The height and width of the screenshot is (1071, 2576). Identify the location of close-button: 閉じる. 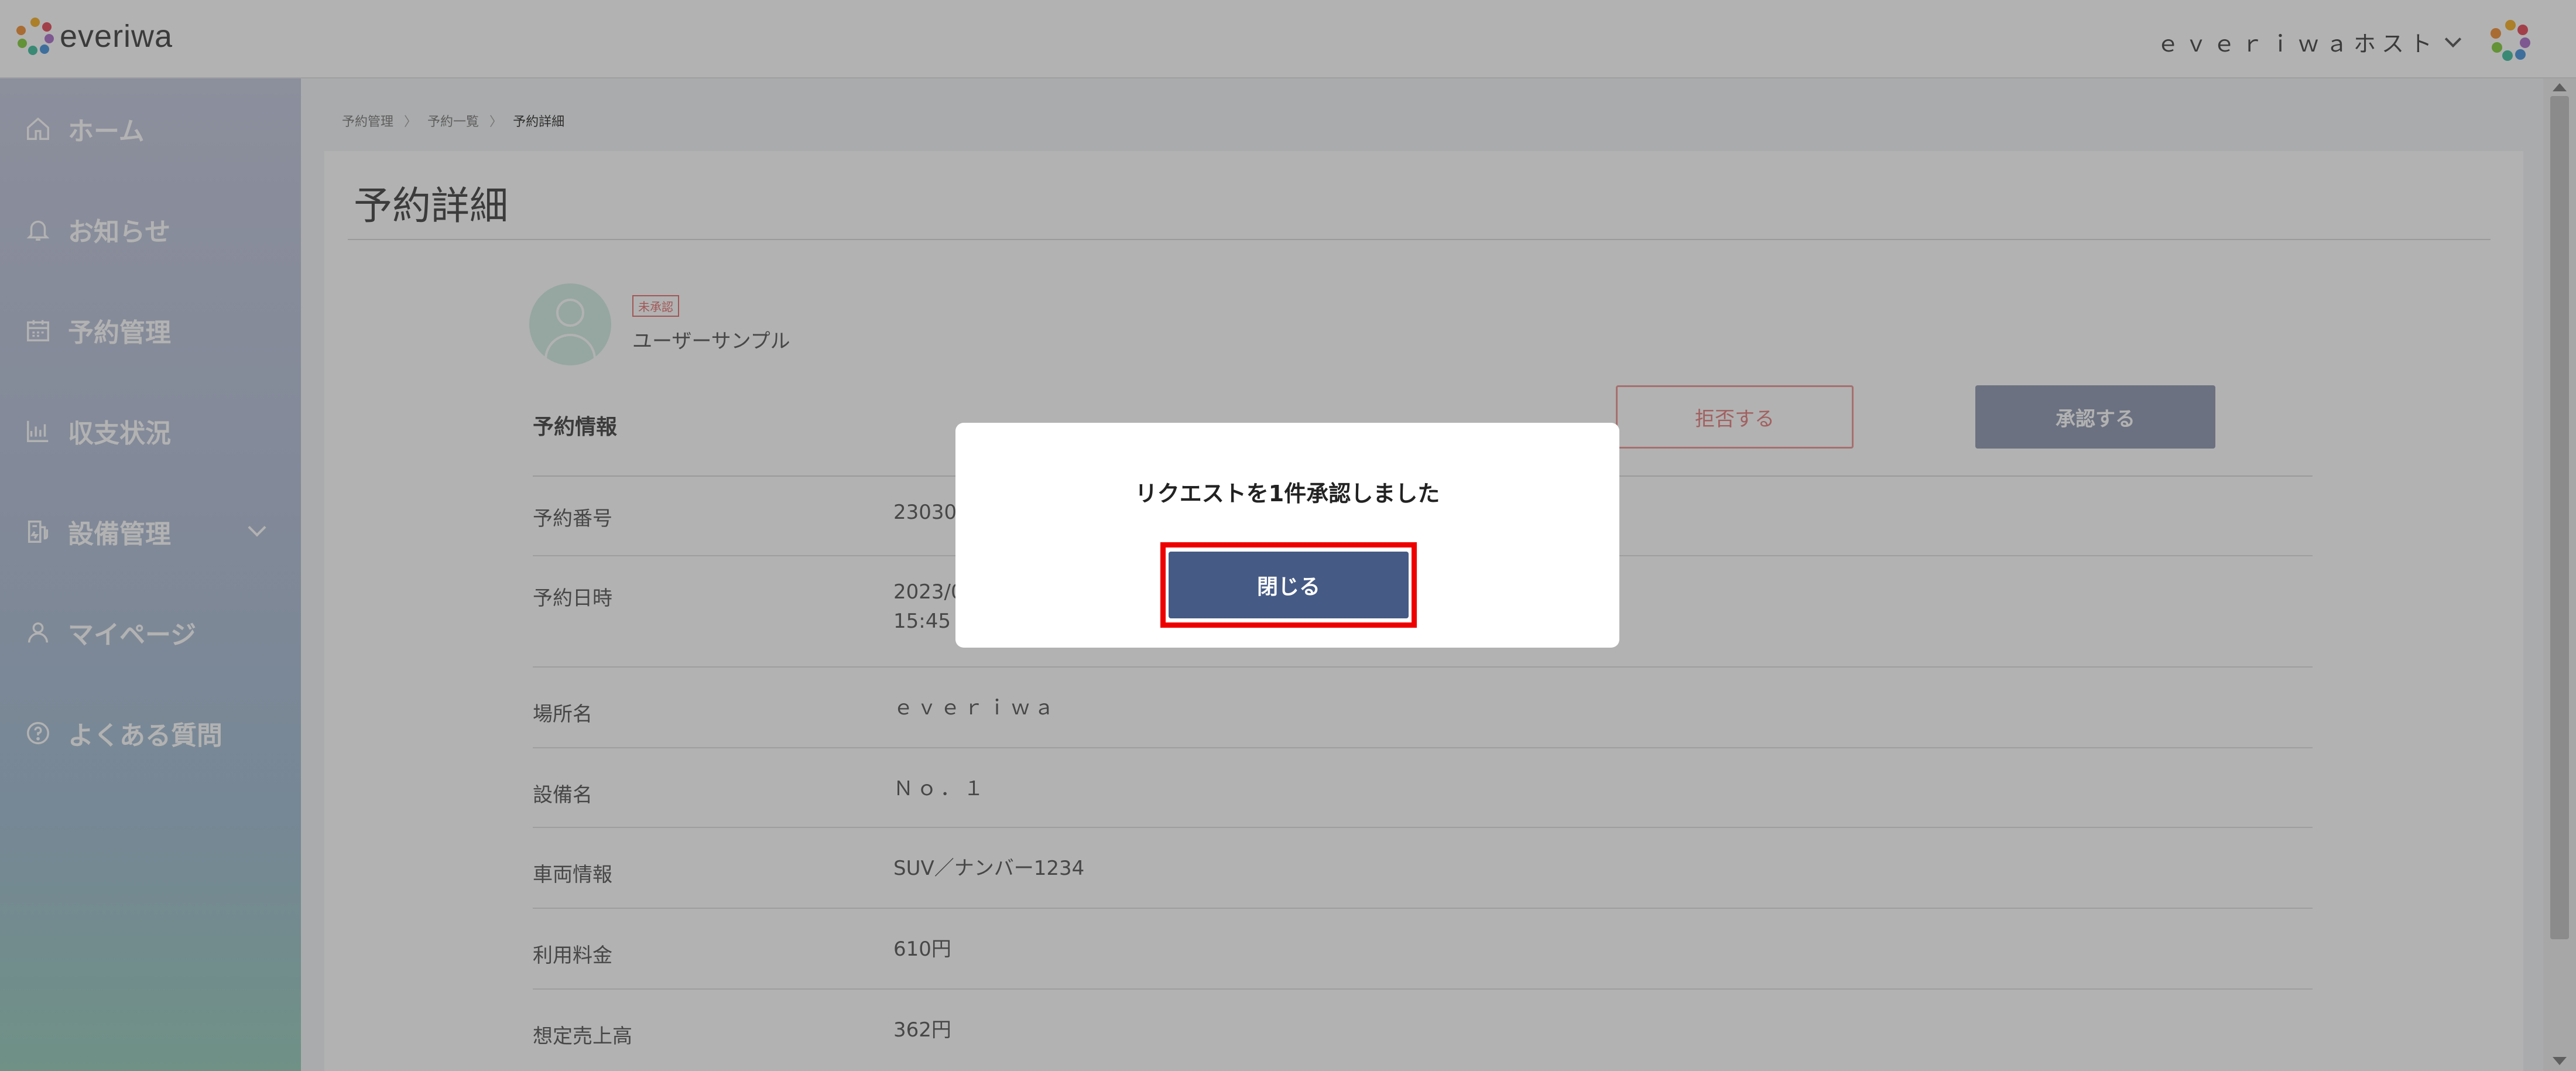
(1289, 585).